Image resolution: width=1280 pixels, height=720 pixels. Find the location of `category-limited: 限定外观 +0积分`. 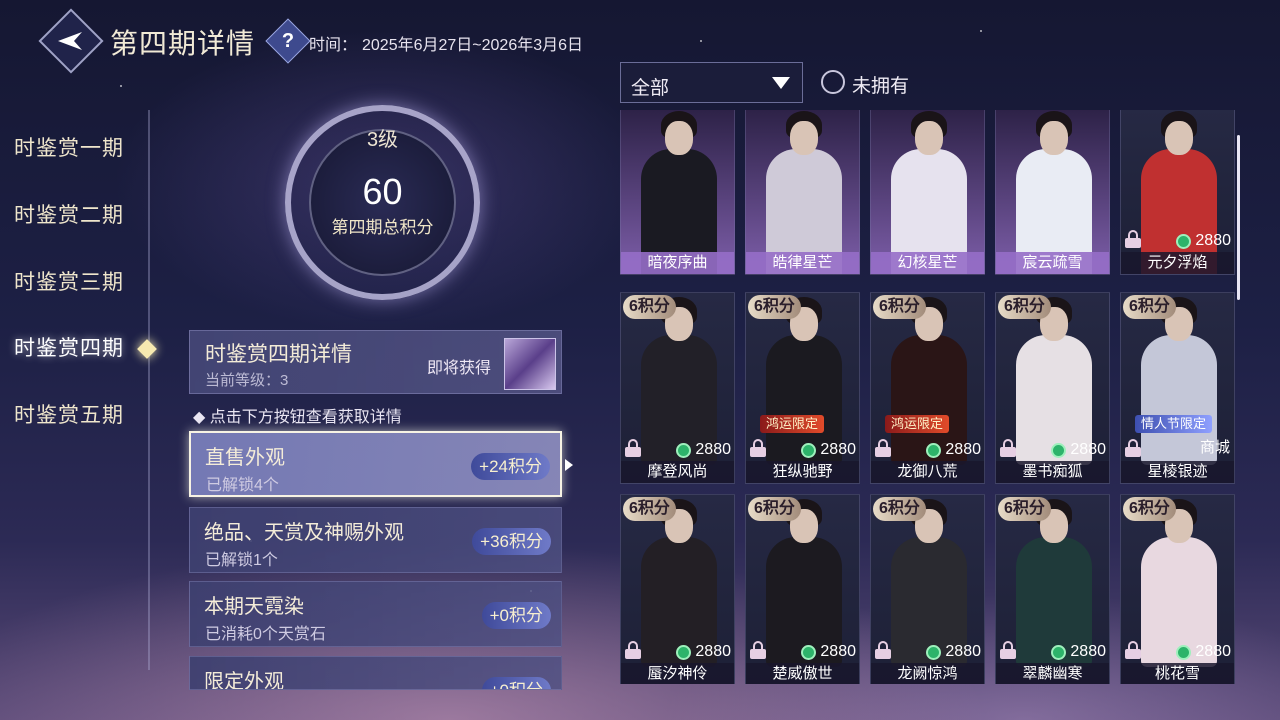

category-limited: 限定外观 +0积分 is located at coordinates (375, 673).